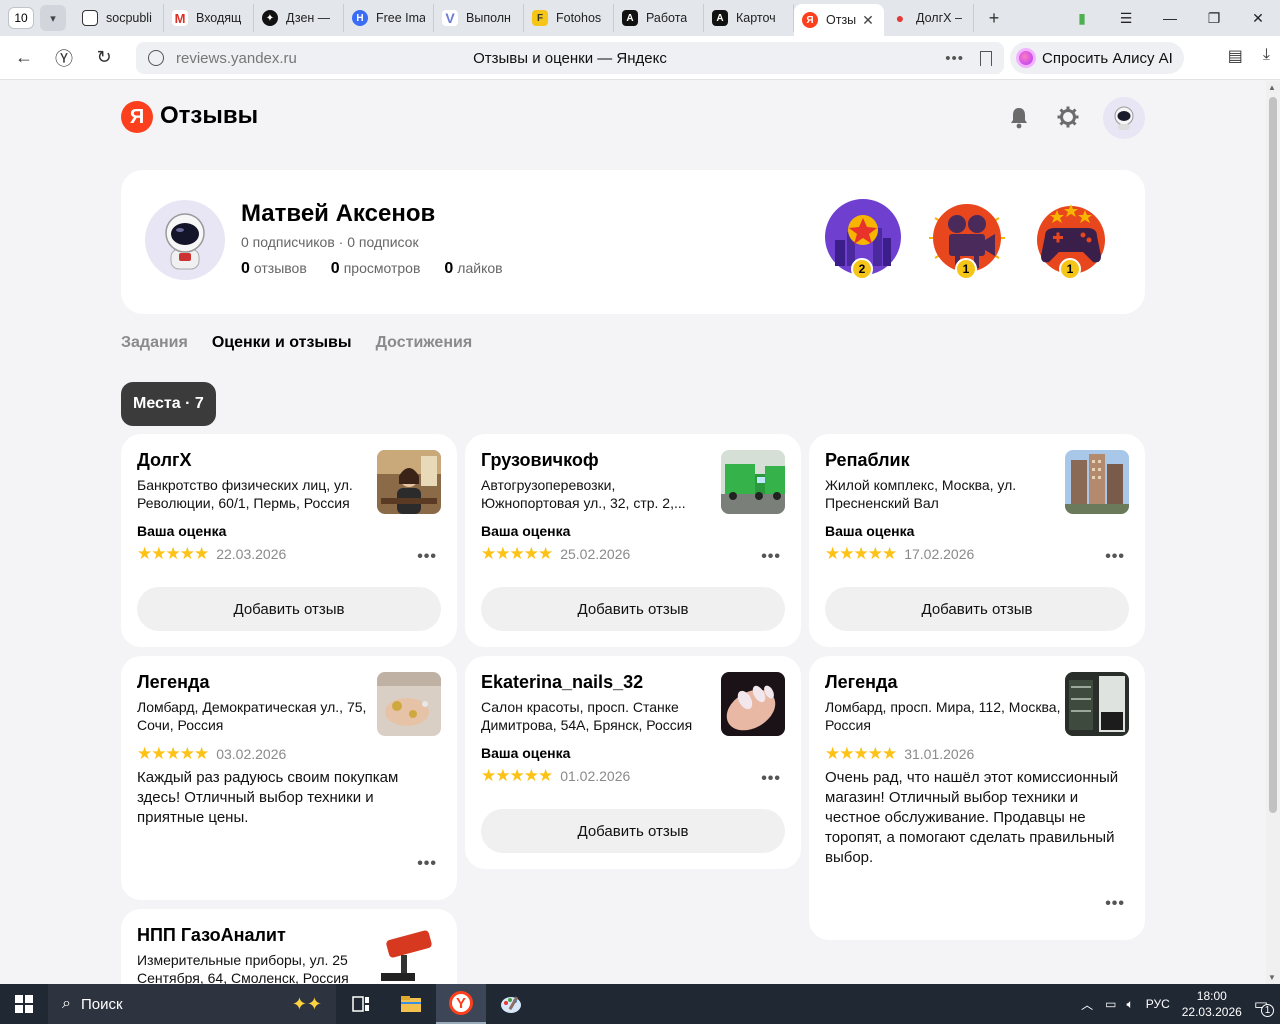 The height and width of the screenshot is (1024, 1280). I want to click on back-arrow-icon: ←, so click(24, 57).